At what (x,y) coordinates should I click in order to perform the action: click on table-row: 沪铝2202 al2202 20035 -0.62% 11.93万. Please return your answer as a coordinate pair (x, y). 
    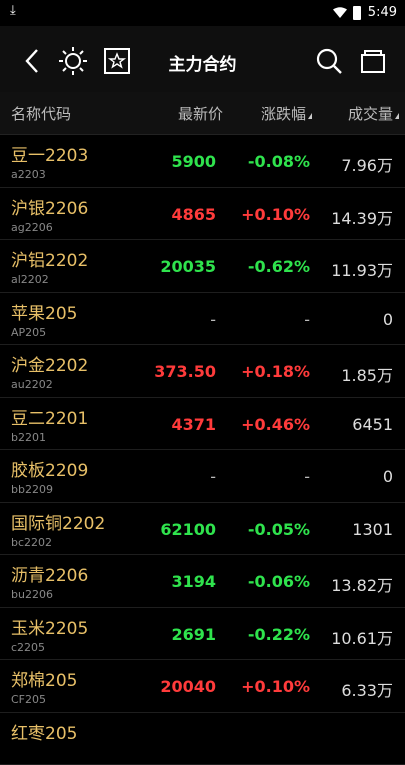
    Looking at the image, I should click on (202, 266).